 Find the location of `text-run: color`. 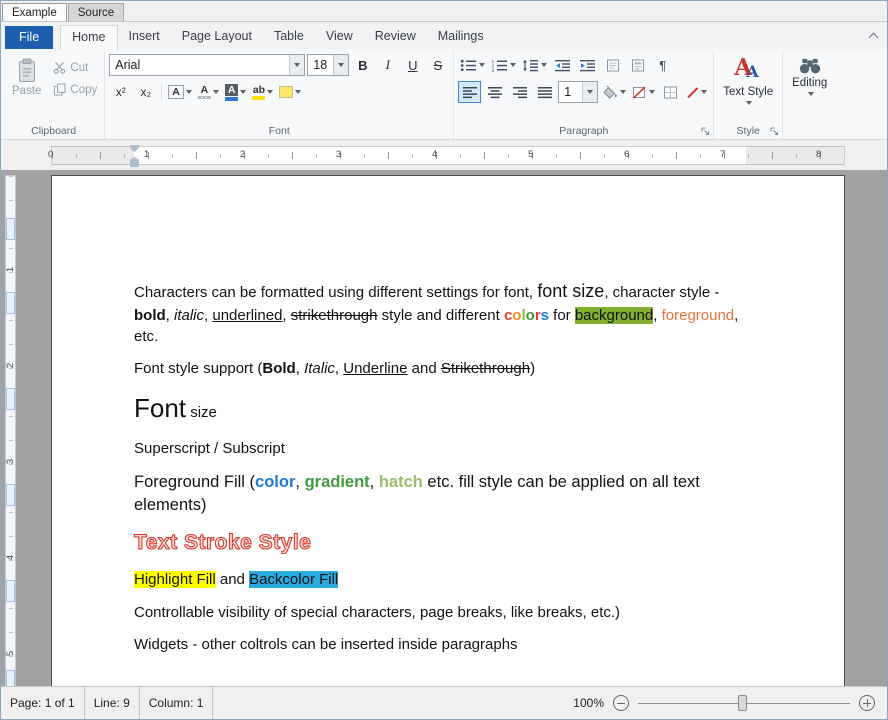

text-run: color is located at coordinates (275, 481).